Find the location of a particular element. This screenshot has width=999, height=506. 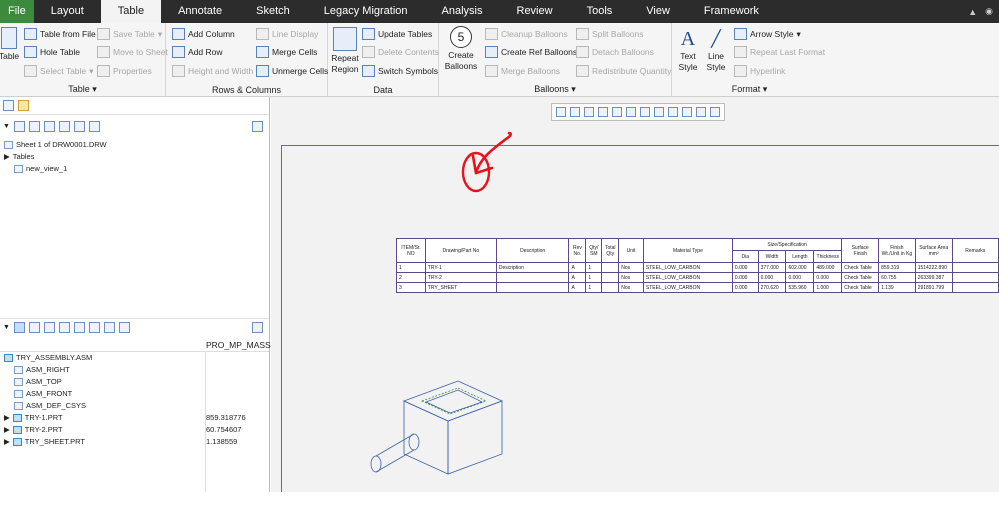

table-cell-item: 1 is located at coordinates (411, 267).